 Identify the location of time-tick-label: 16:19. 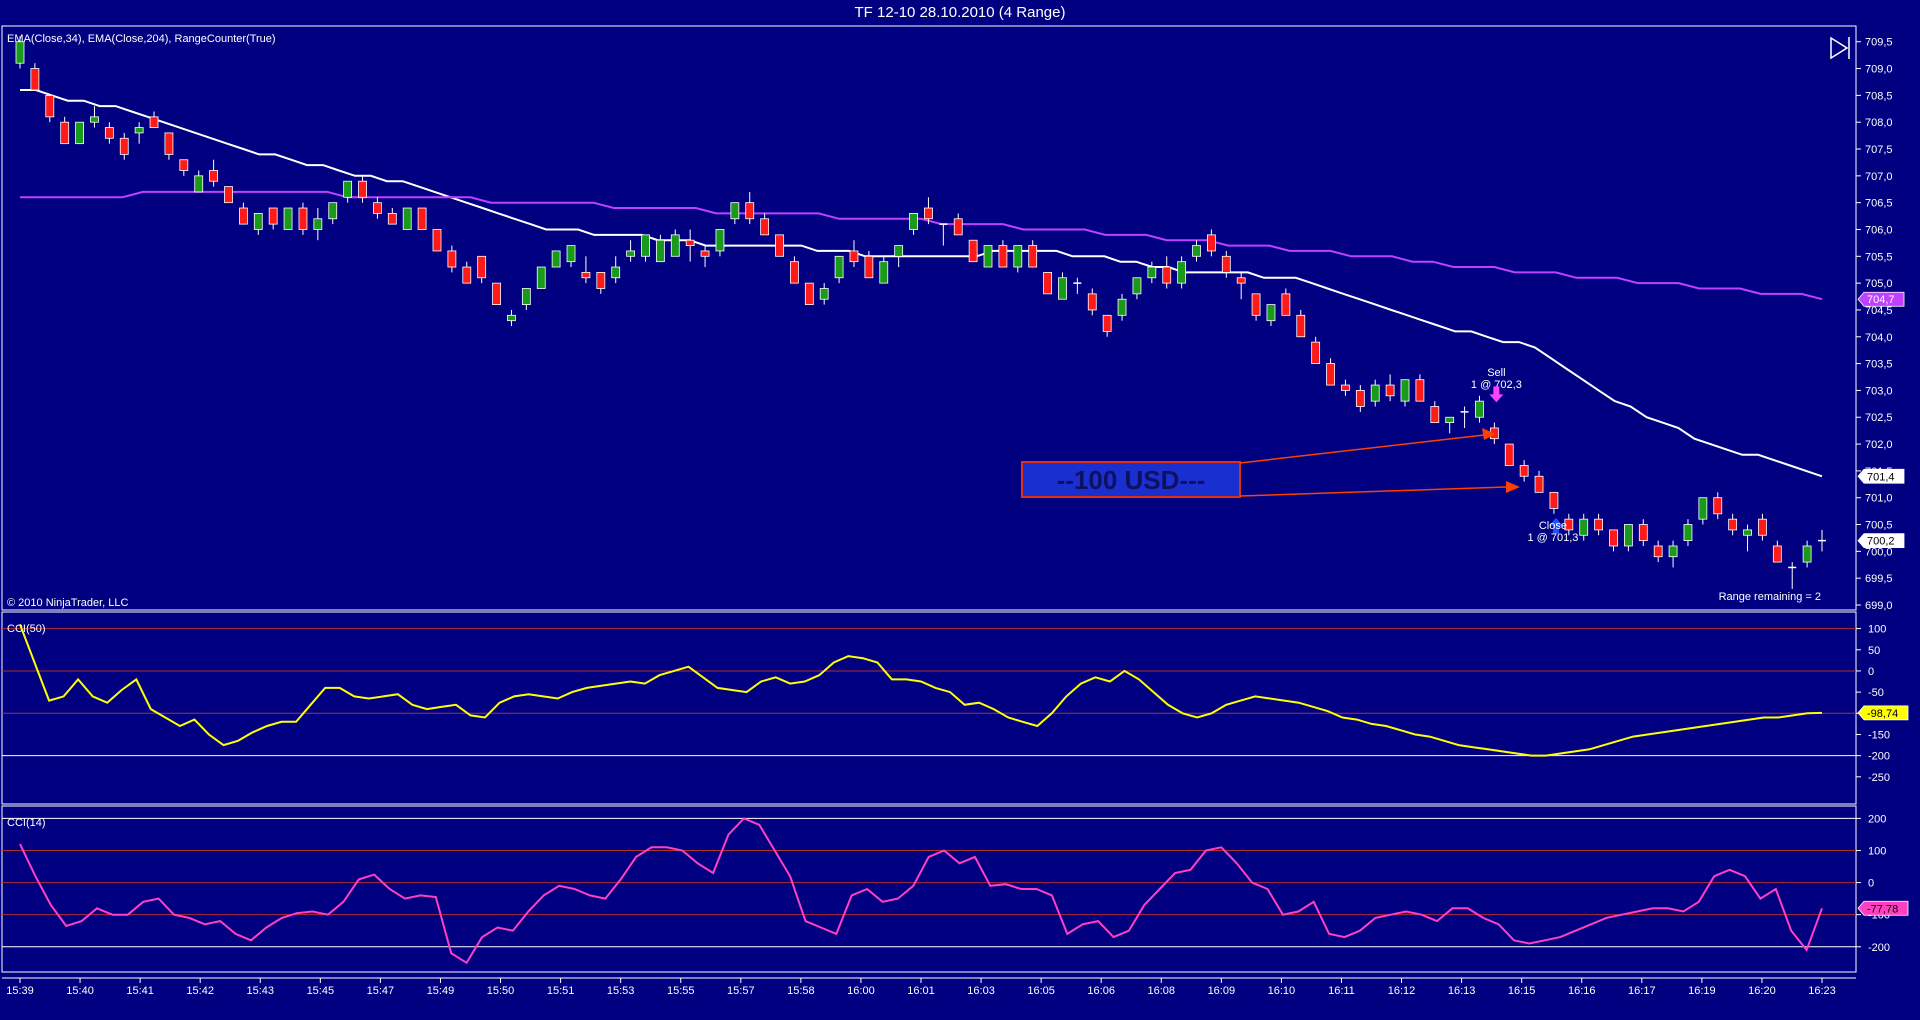
(1702, 991).